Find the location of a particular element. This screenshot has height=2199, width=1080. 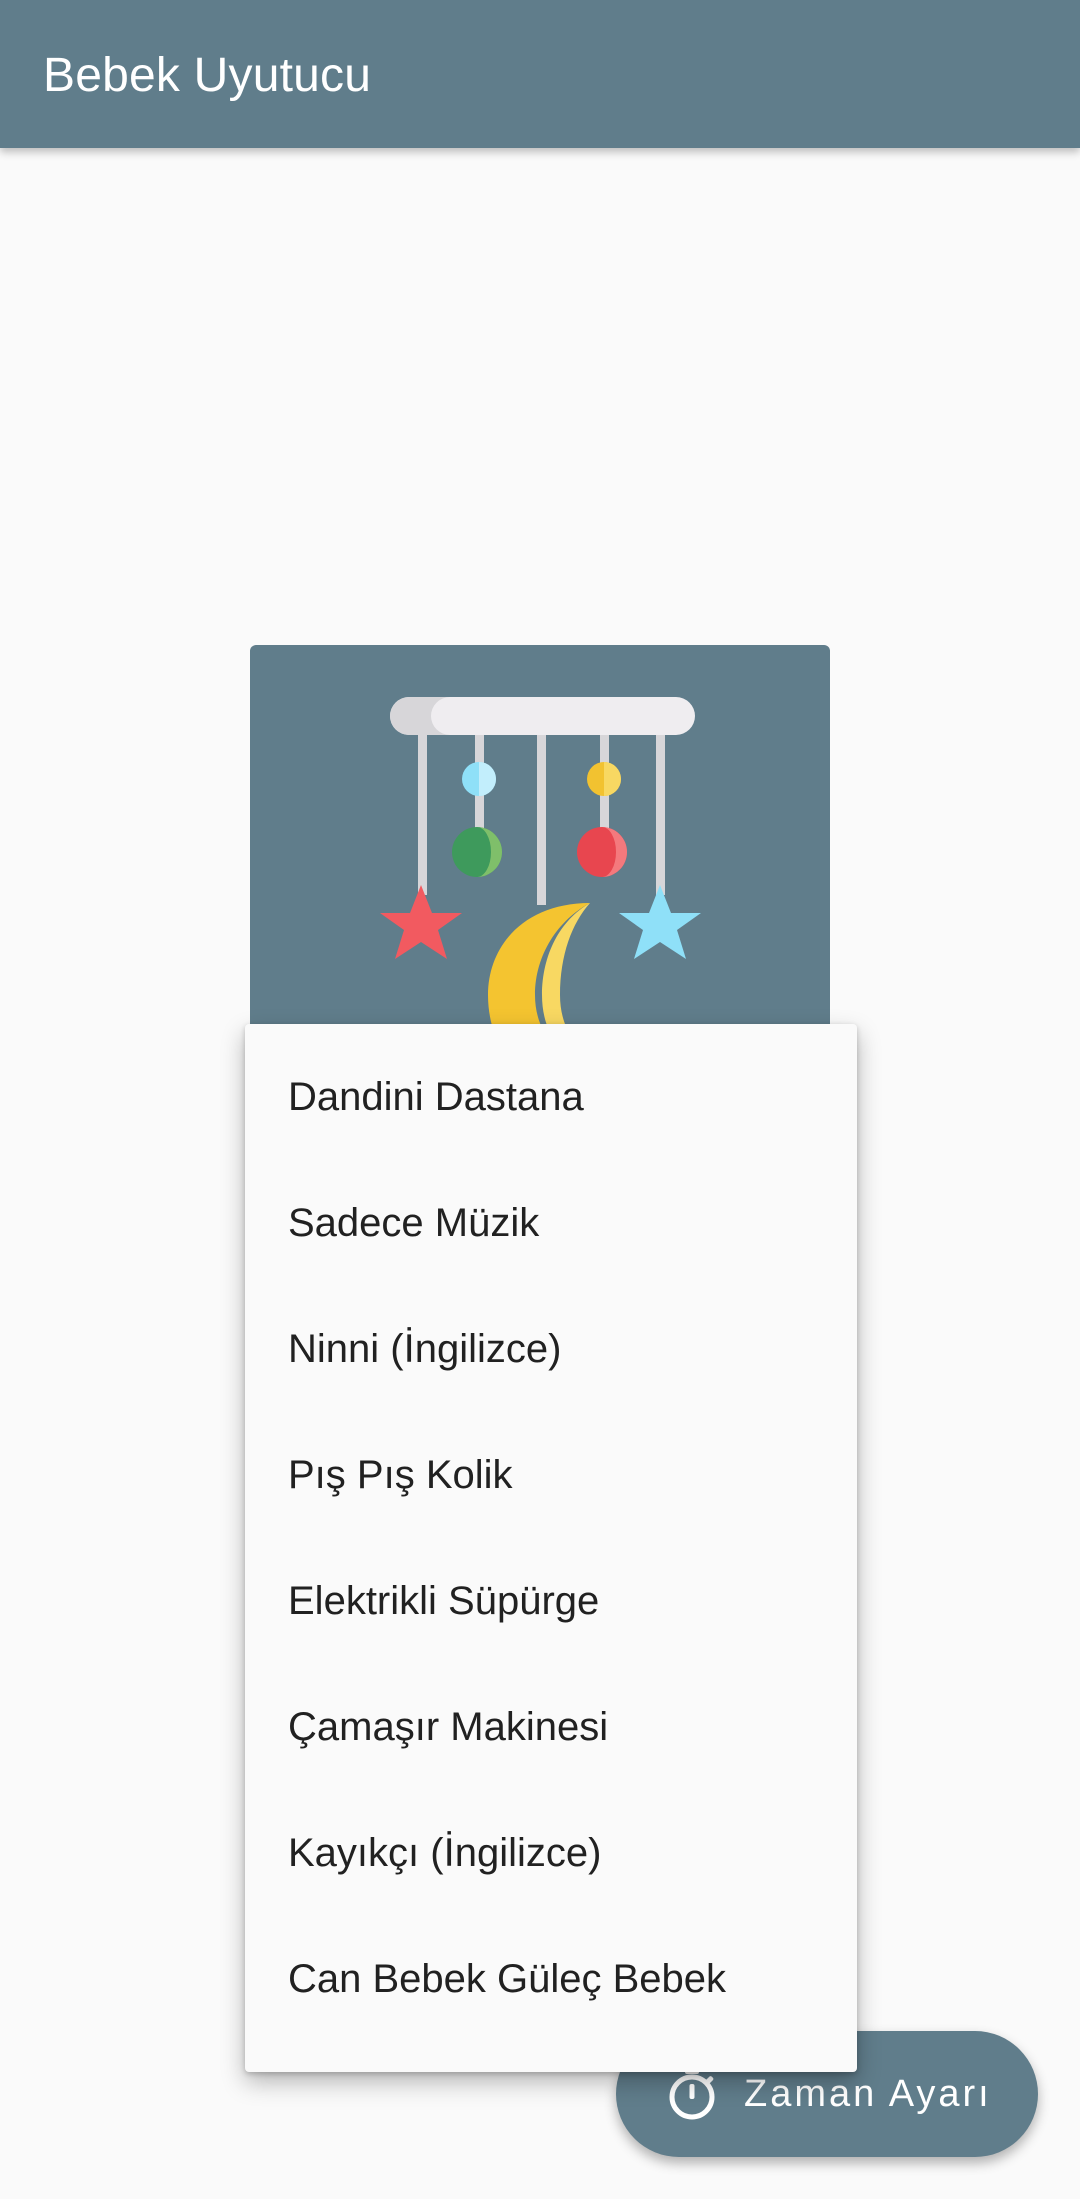

menu-item-ninni-ingilizce: Ninni (İngilizce) is located at coordinates (551, 1349).